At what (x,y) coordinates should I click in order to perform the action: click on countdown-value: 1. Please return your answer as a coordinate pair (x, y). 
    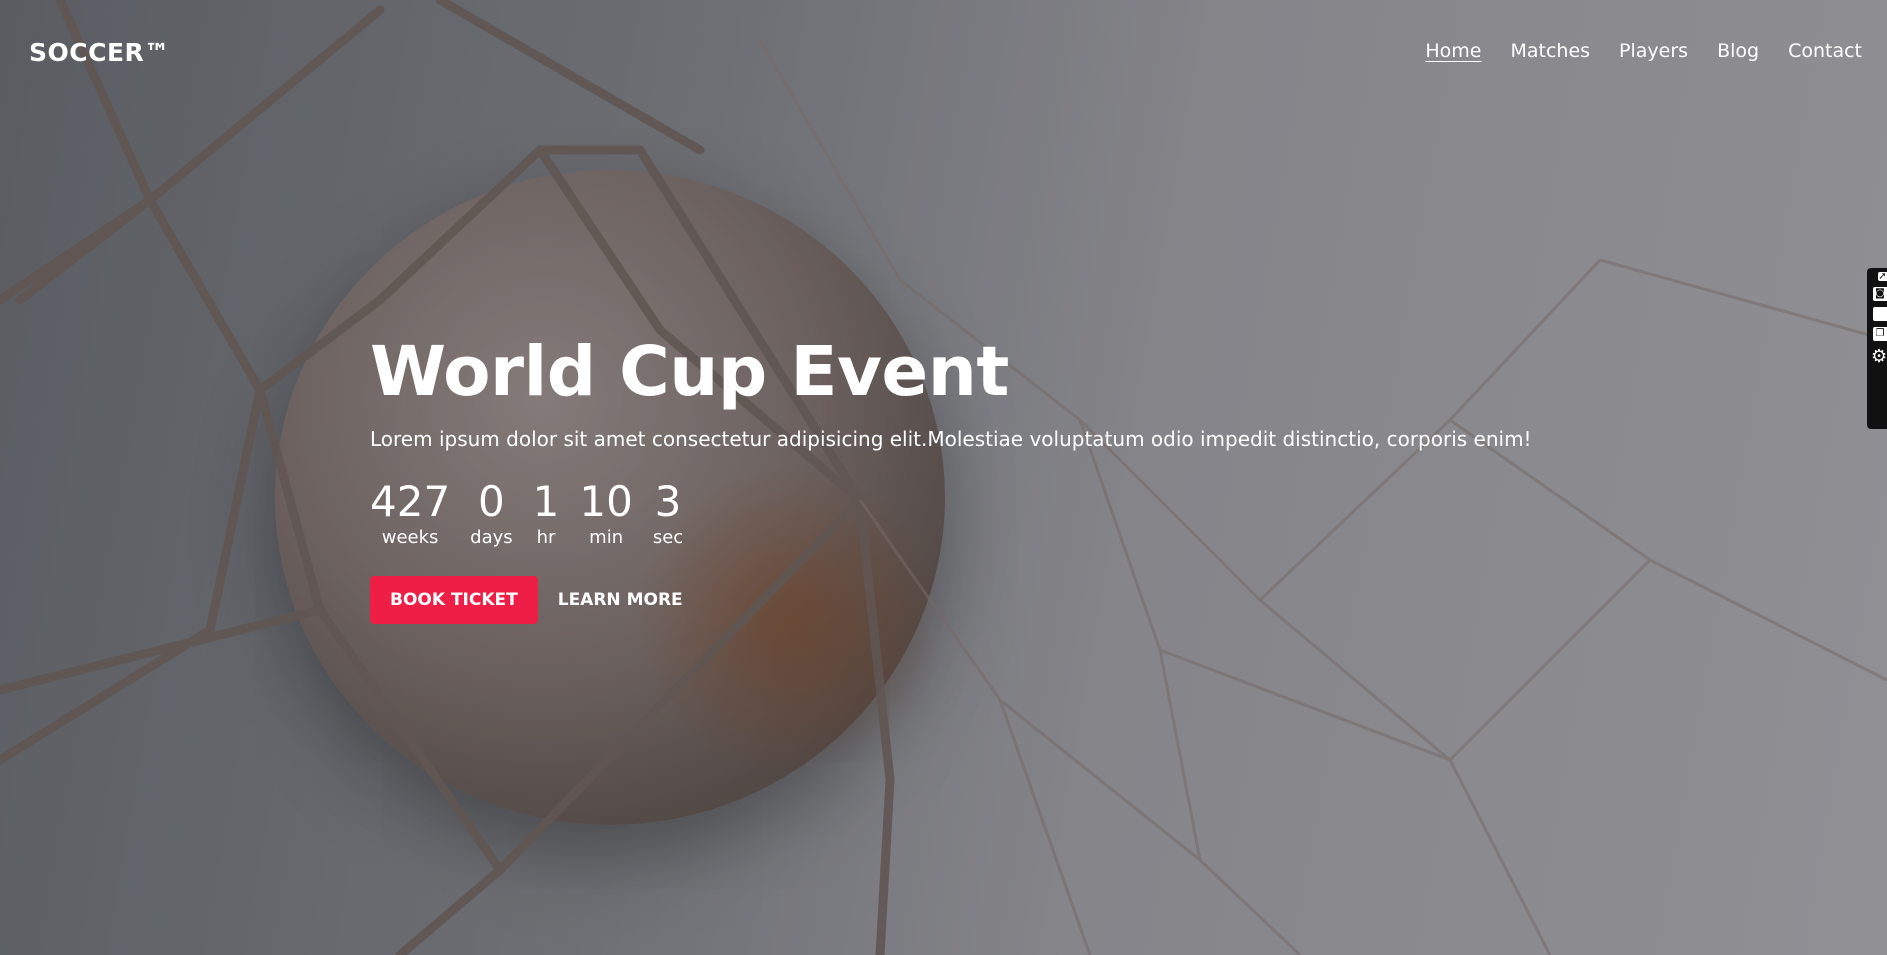
    Looking at the image, I should click on (546, 501).